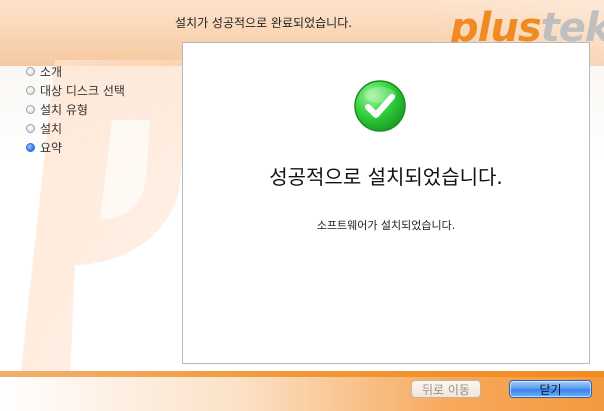 The image size is (604, 411). Describe the element at coordinates (30, 147) in the screenshot. I see `step-bullet-active-icon` at that location.